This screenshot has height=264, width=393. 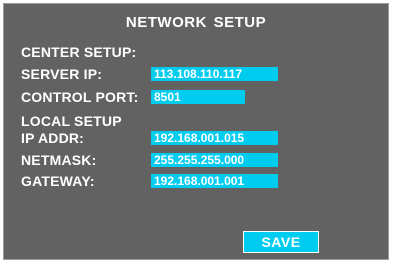 I want to click on control-port-label: CONTROL PORT:, so click(x=80, y=97).